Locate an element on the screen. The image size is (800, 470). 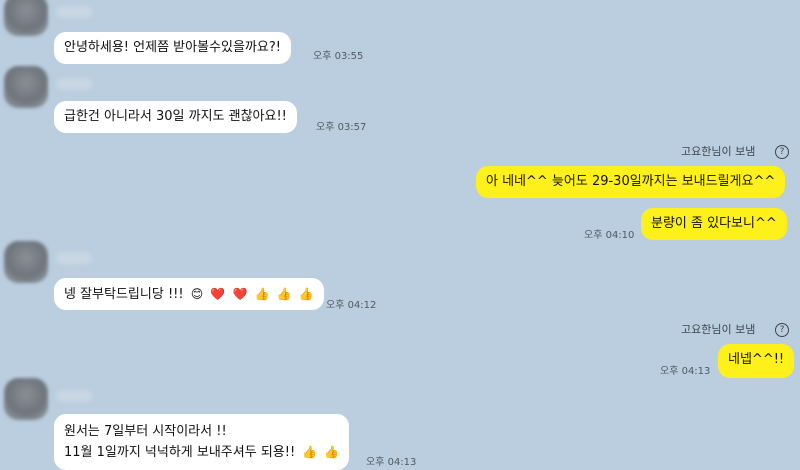
message-text: 넹 잘부탁드립니당 !!! is located at coordinates (124, 294).